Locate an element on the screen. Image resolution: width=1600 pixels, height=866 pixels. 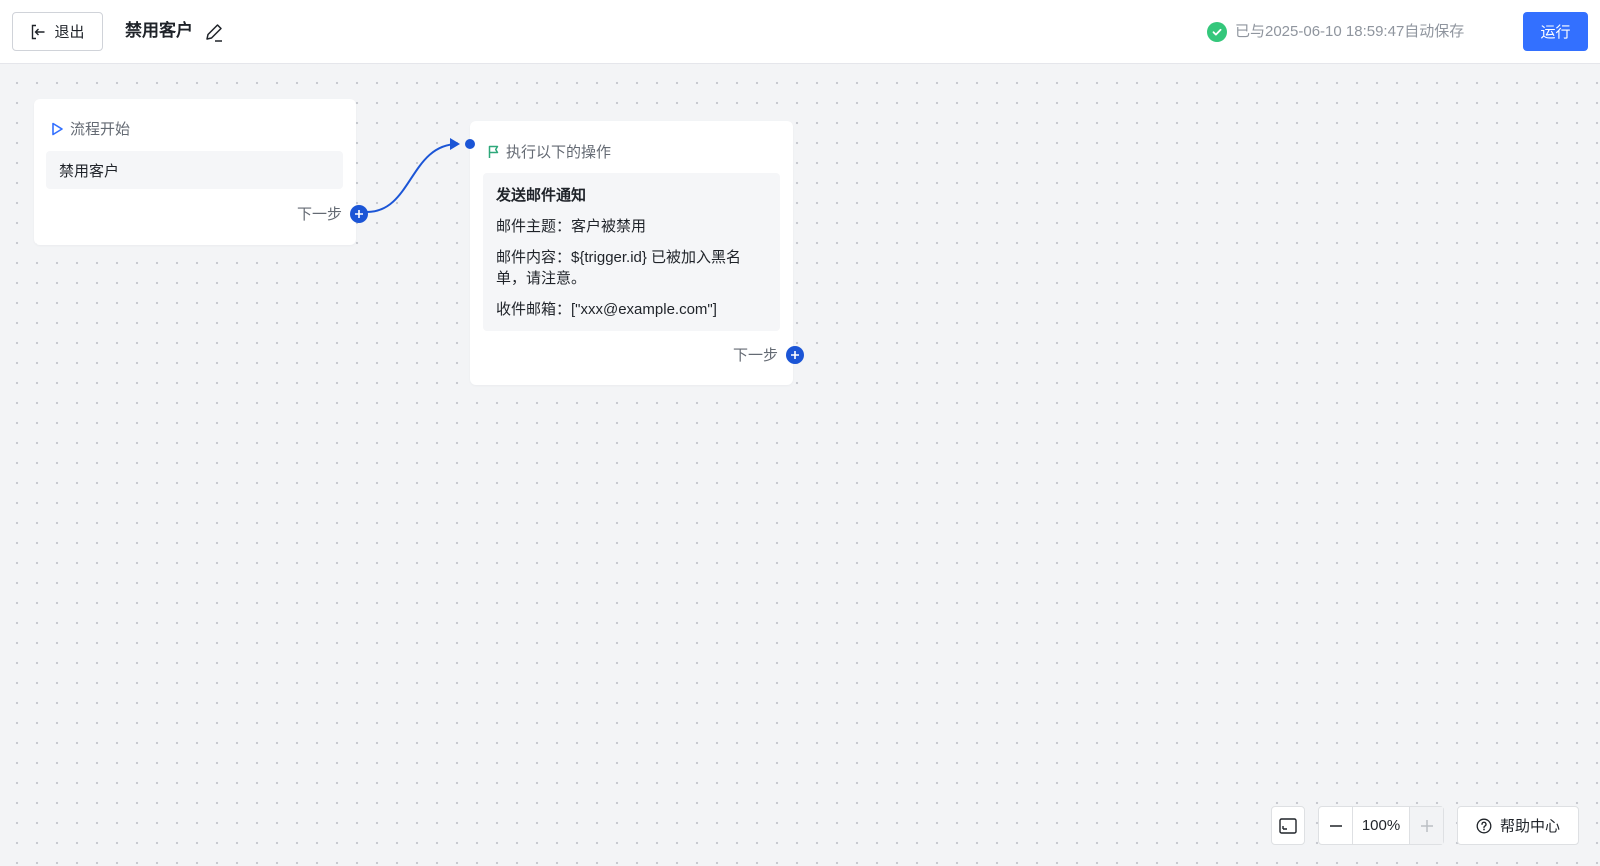
zoom-out-button is located at coordinates (1336, 825).